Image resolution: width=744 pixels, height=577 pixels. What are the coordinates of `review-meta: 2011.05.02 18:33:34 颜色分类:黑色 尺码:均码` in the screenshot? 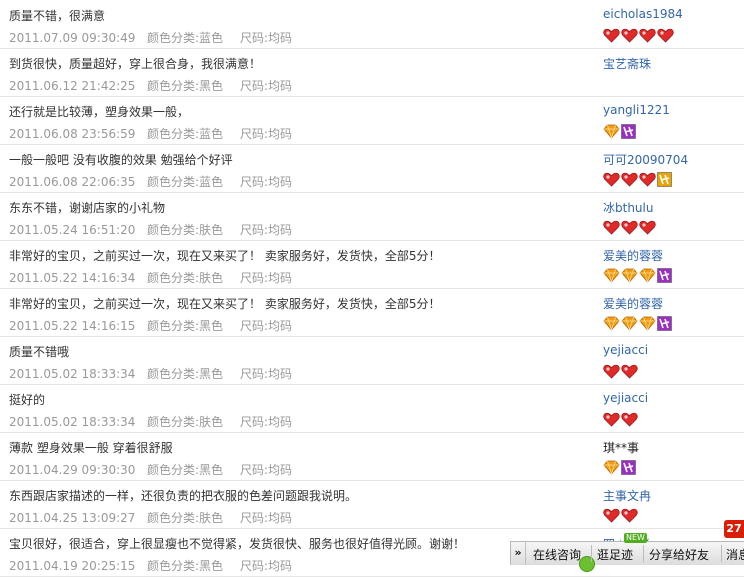 It's located at (150, 373).